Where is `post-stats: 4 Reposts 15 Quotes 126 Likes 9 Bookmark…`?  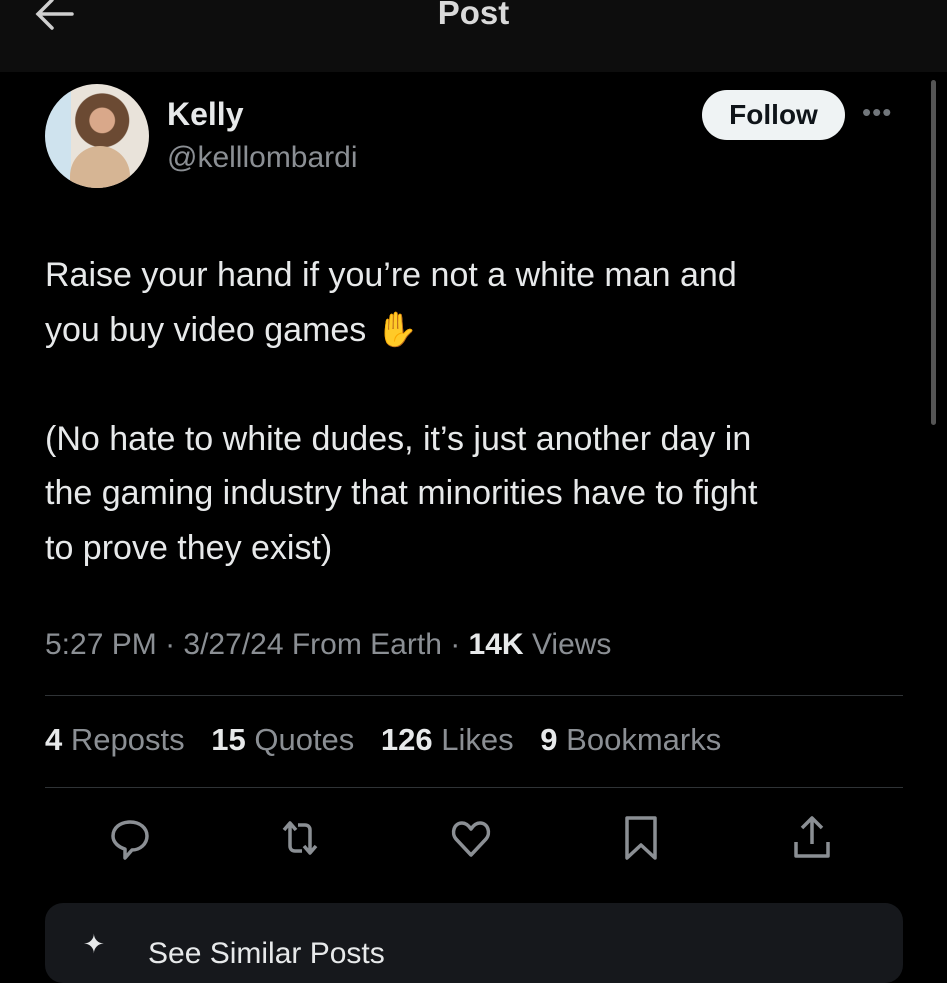
post-stats: 4 Reposts 15 Quotes 126 Likes 9 Bookmark… is located at coordinates (392, 740).